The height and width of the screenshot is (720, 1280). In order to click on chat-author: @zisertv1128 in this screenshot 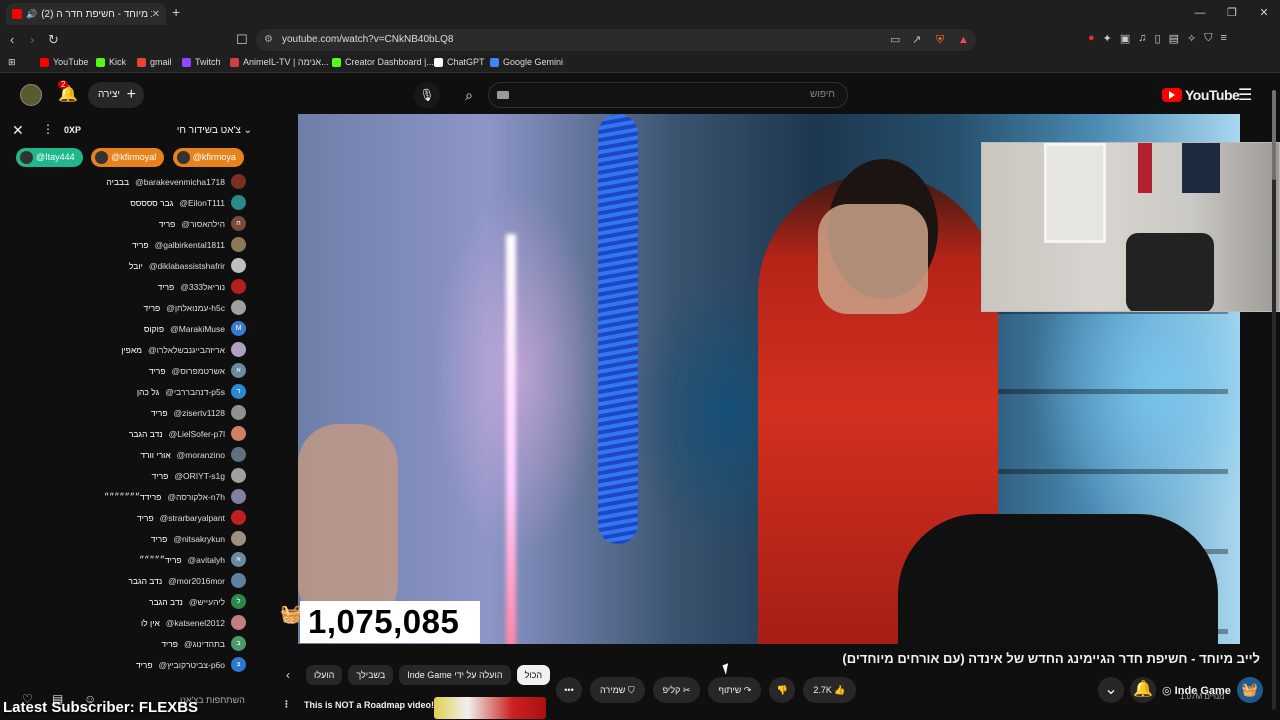, I will do `click(199, 413)`.